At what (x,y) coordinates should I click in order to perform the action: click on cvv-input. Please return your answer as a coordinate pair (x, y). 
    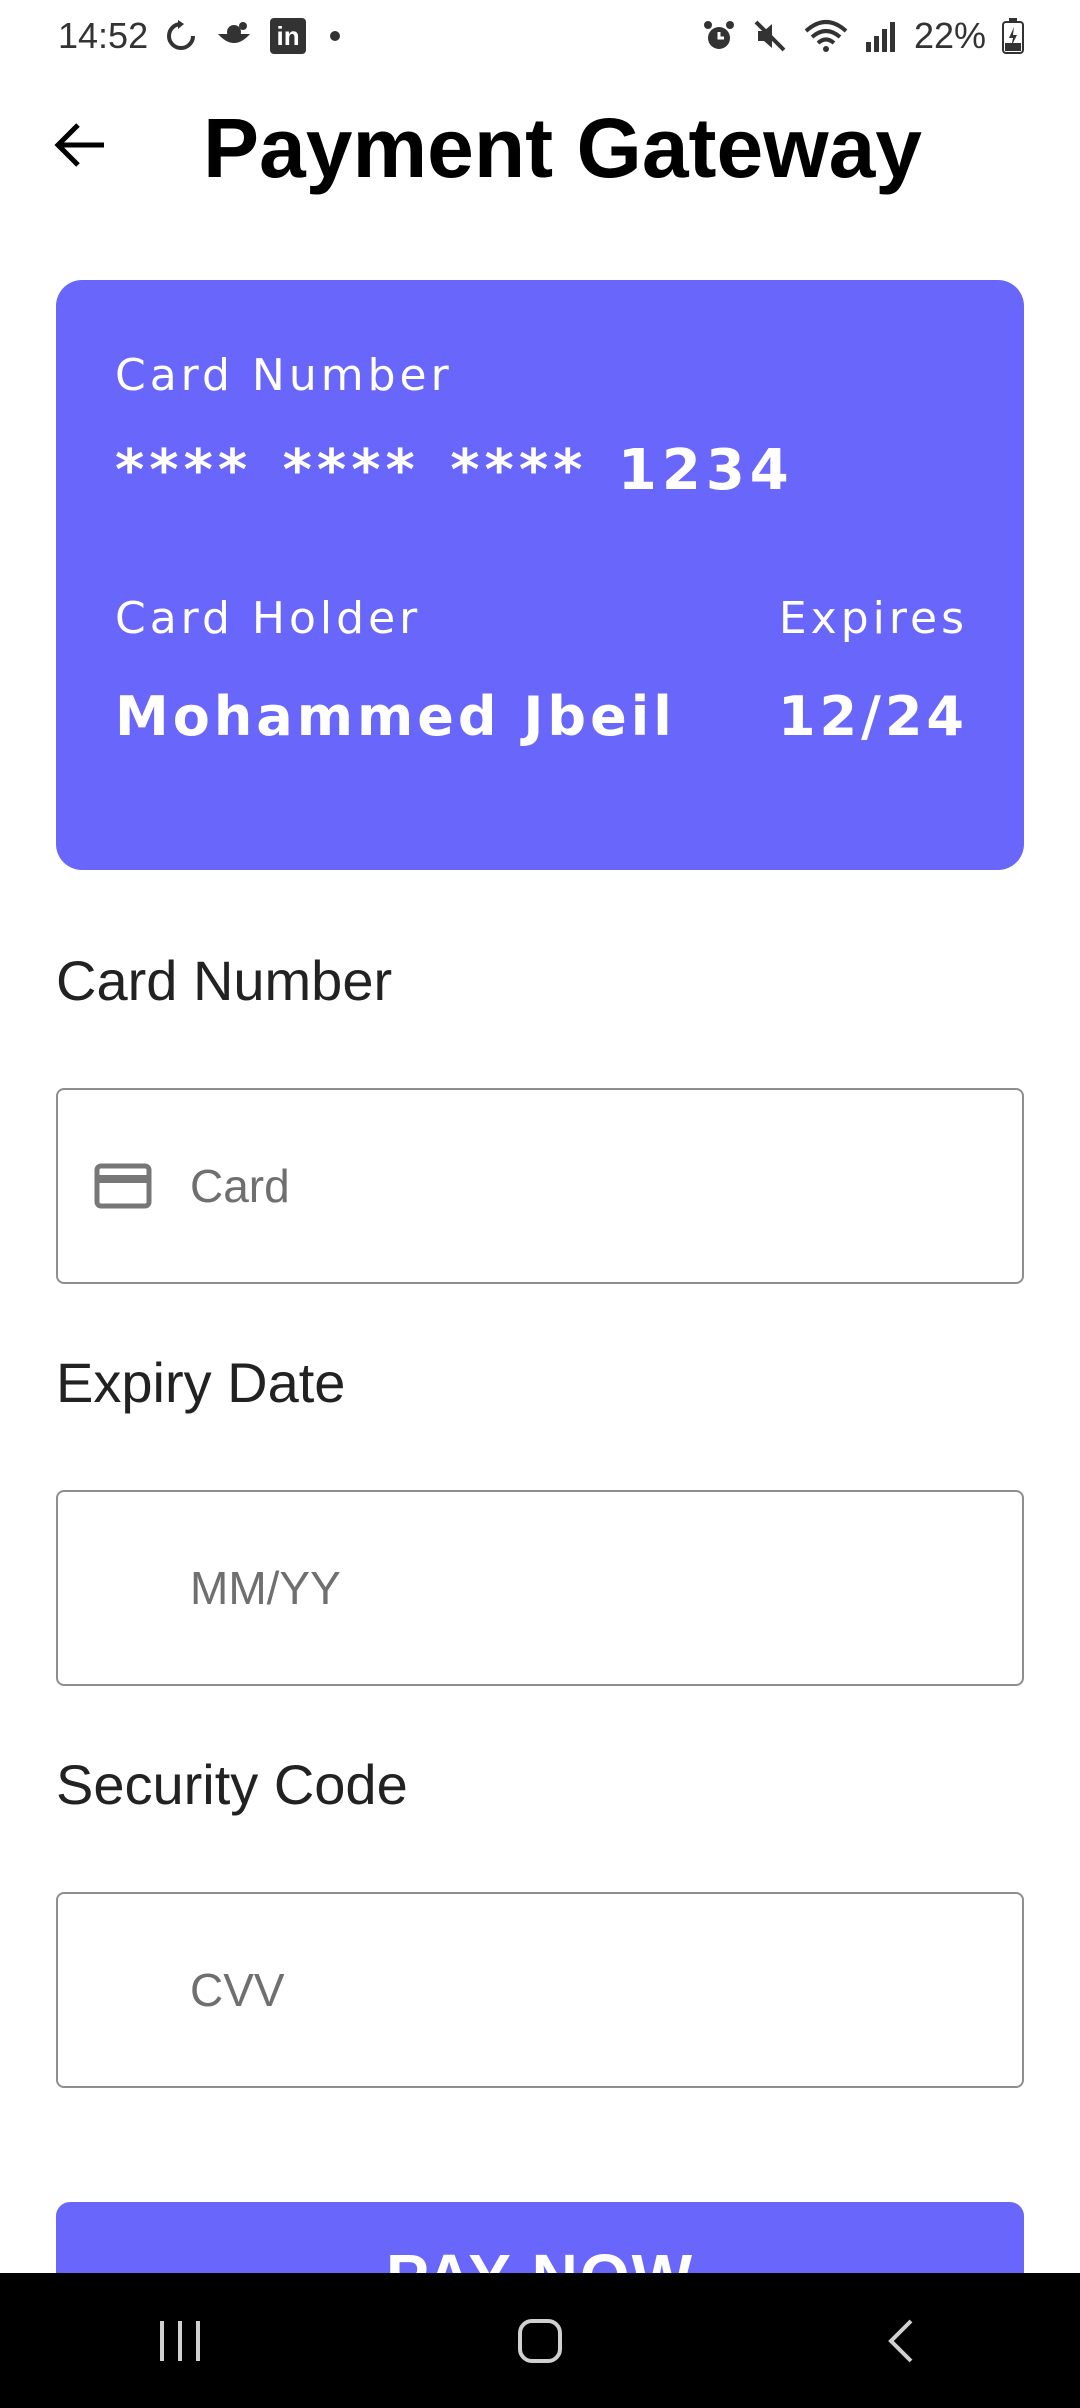
    Looking at the image, I should click on (590, 1990).